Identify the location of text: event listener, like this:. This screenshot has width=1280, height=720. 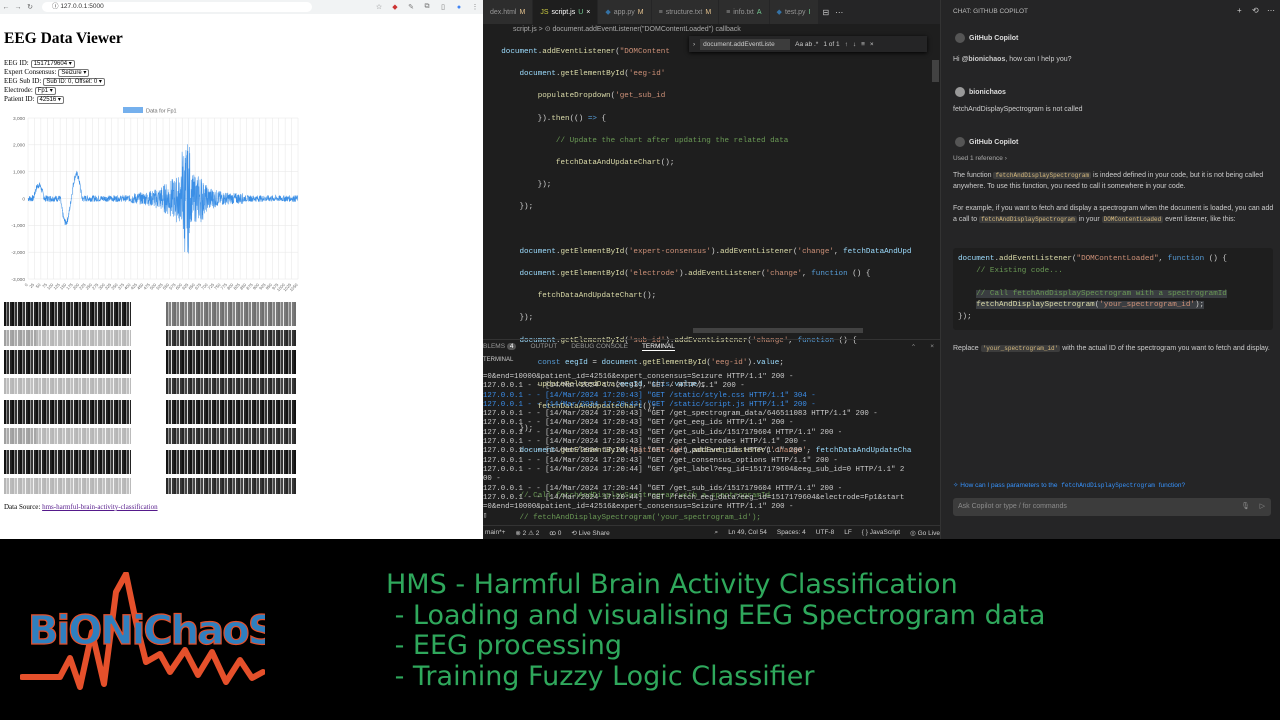
(1199, 219).